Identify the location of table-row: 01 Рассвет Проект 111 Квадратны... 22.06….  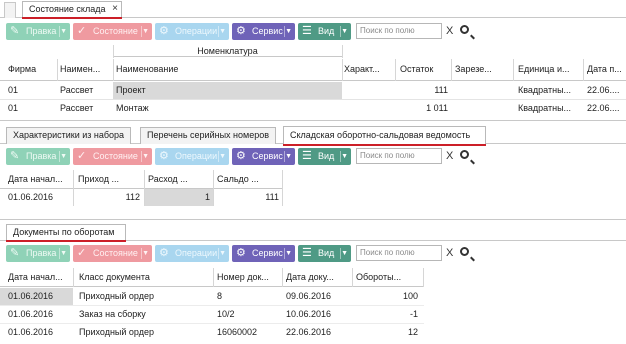
(313, 91).